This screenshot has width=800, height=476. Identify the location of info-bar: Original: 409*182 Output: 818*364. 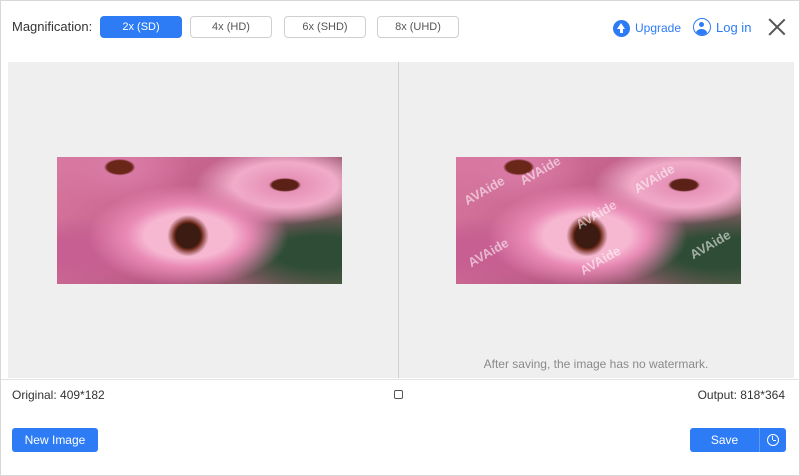
(400, 393).